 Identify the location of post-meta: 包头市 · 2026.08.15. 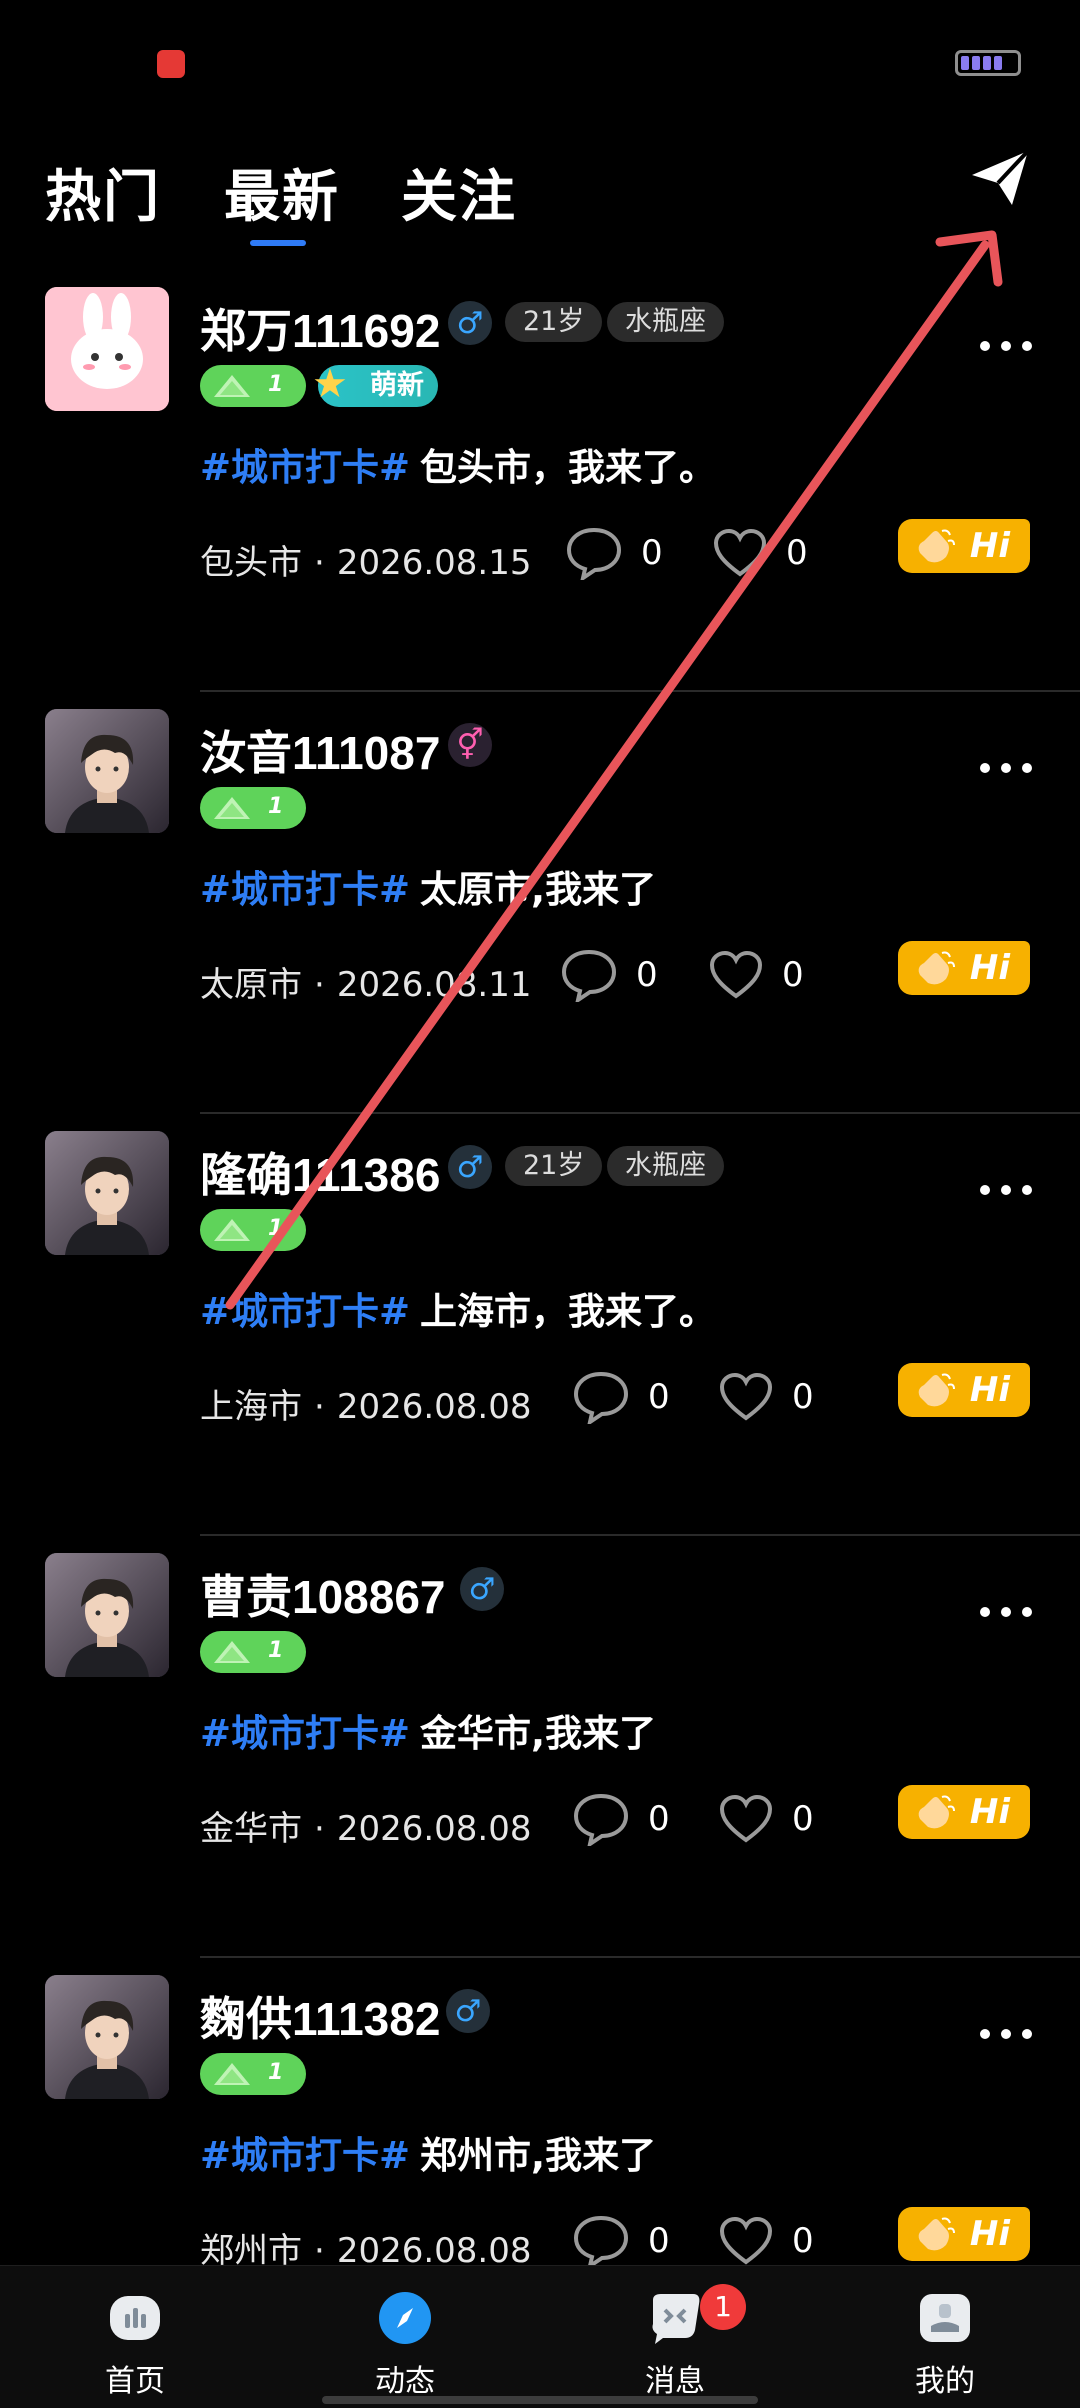
(365, 559).